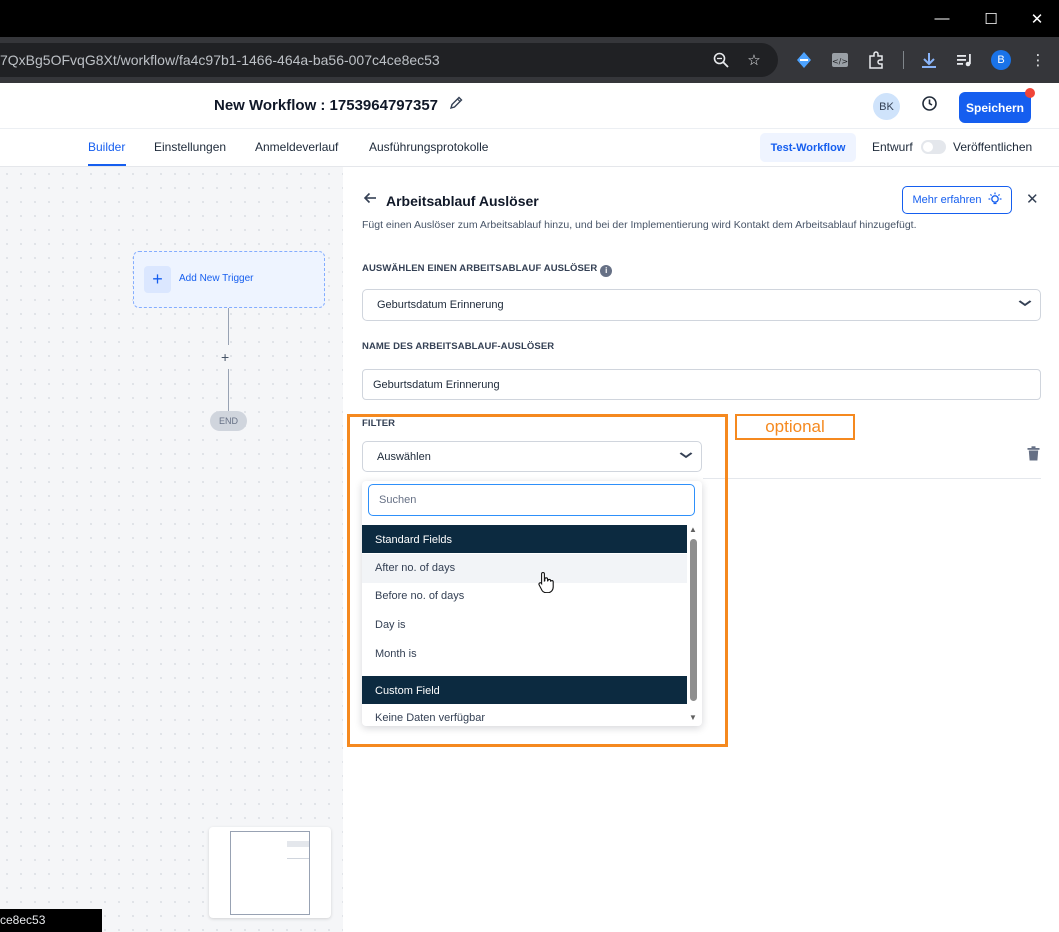 The image size is (1059, 932). What do you see at coordinates (537, 580) in the screenshot?
I see `annotation-highlight-box` at bounding box center [537, 580].